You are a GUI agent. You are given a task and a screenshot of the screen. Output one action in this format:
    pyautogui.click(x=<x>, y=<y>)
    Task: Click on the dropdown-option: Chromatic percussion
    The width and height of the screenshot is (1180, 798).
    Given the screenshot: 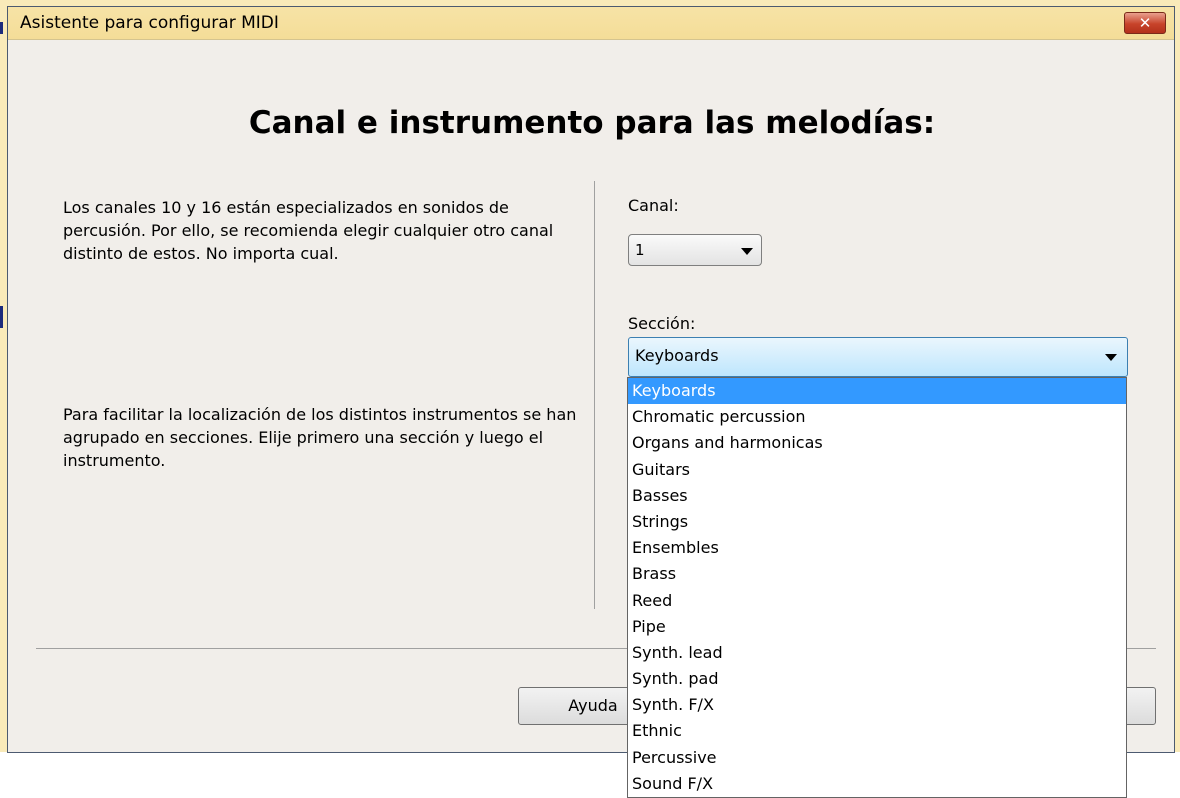 What is the action you would take?
    pyautogui.click(x=877, y=417)
    